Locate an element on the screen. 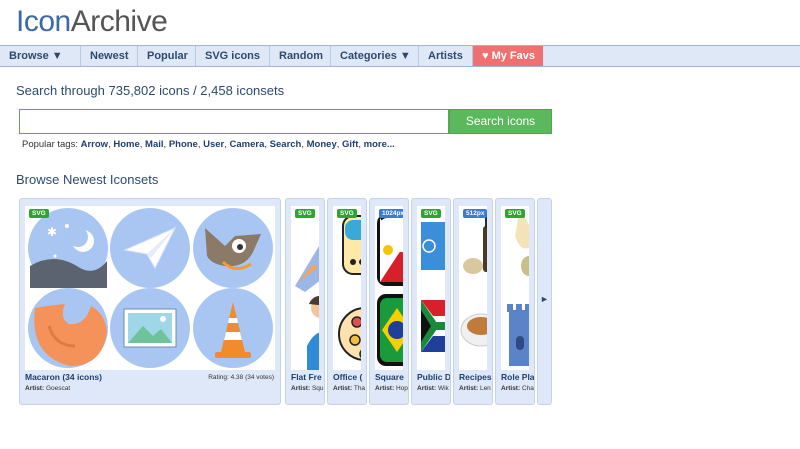 The height and width of the screenshot is (449, 800). artist-link: Tha is located at coordinates (359, 388).